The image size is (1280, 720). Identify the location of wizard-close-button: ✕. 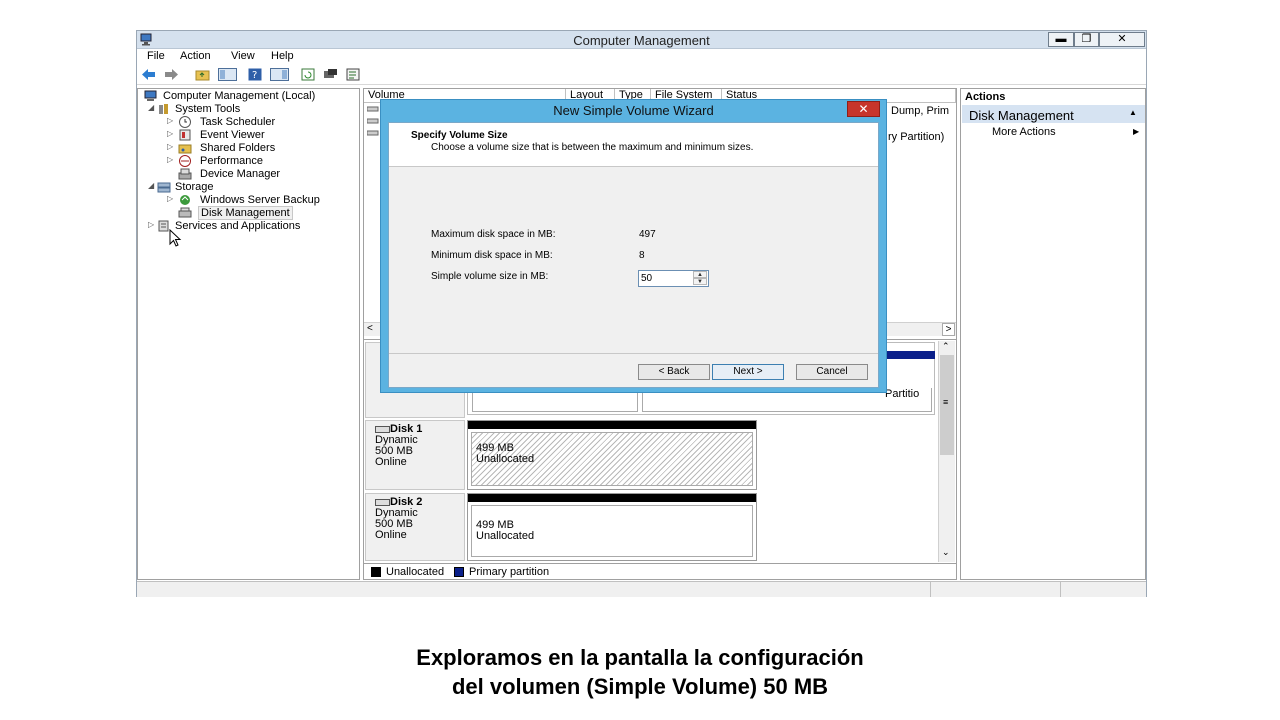
(863, 109).